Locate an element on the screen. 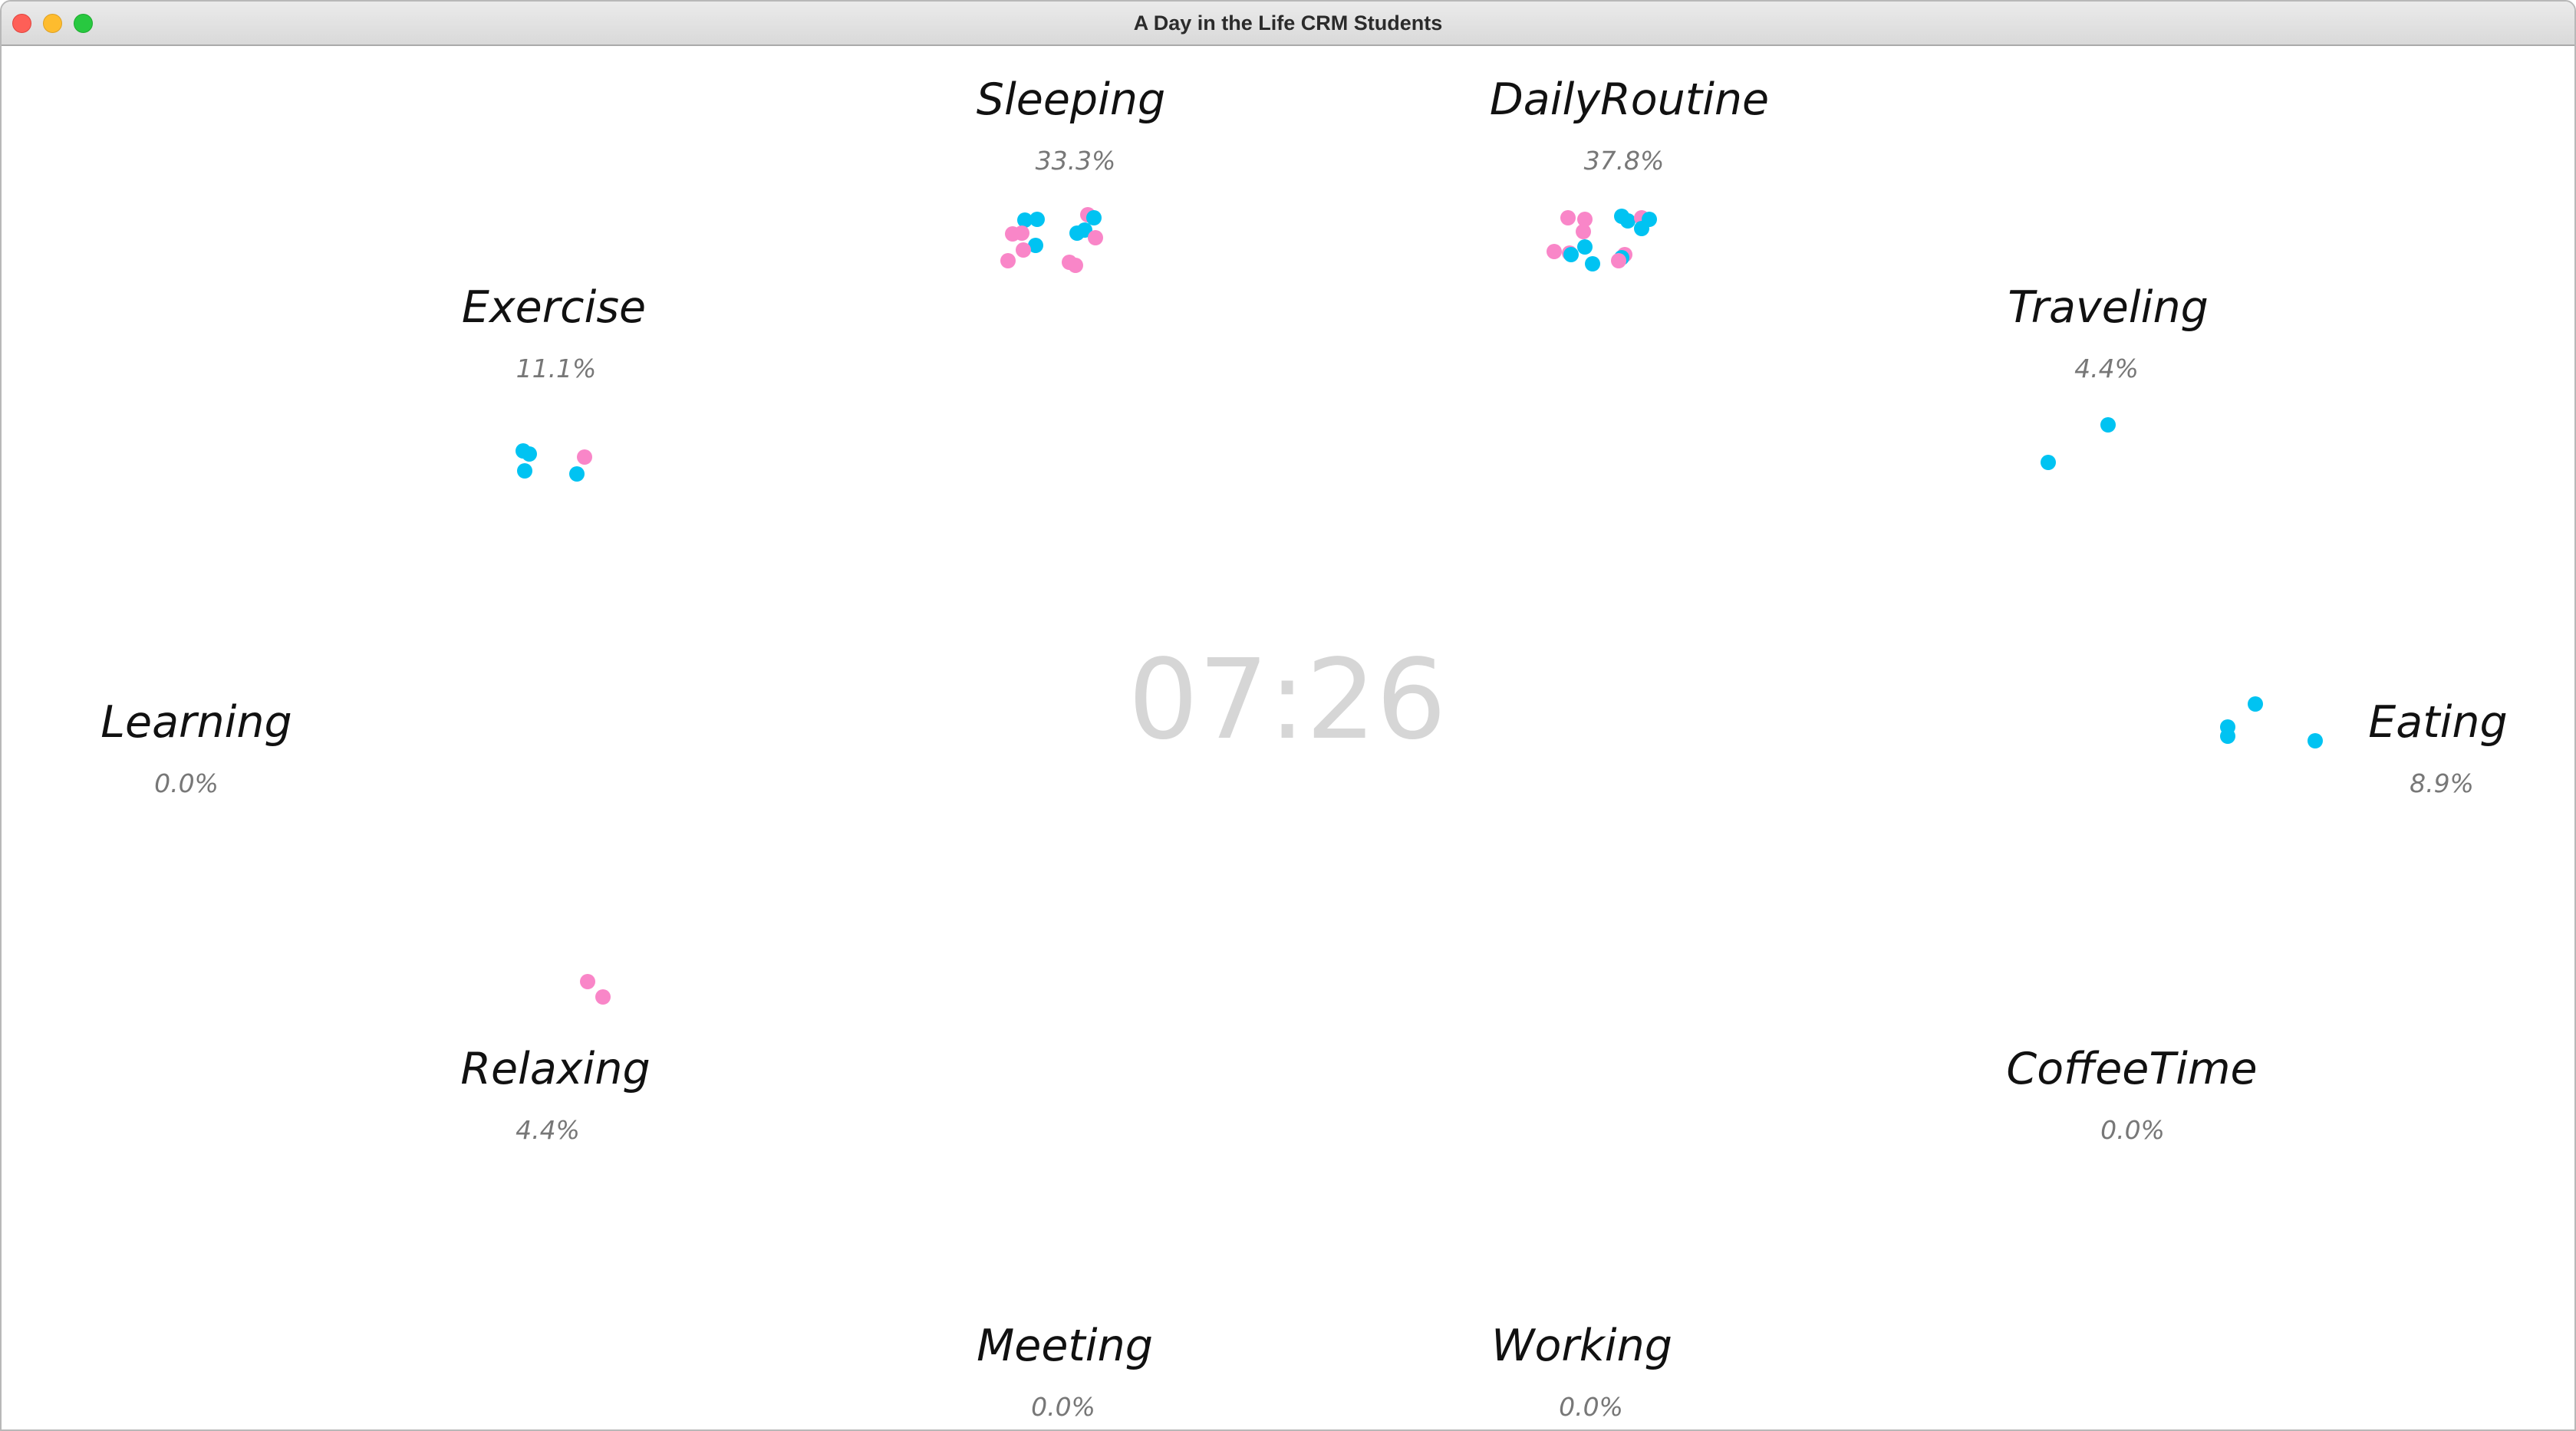 This screenshot has height=1431, width=2576. category-label-working: Working is located at coordinates (1581, 1346).